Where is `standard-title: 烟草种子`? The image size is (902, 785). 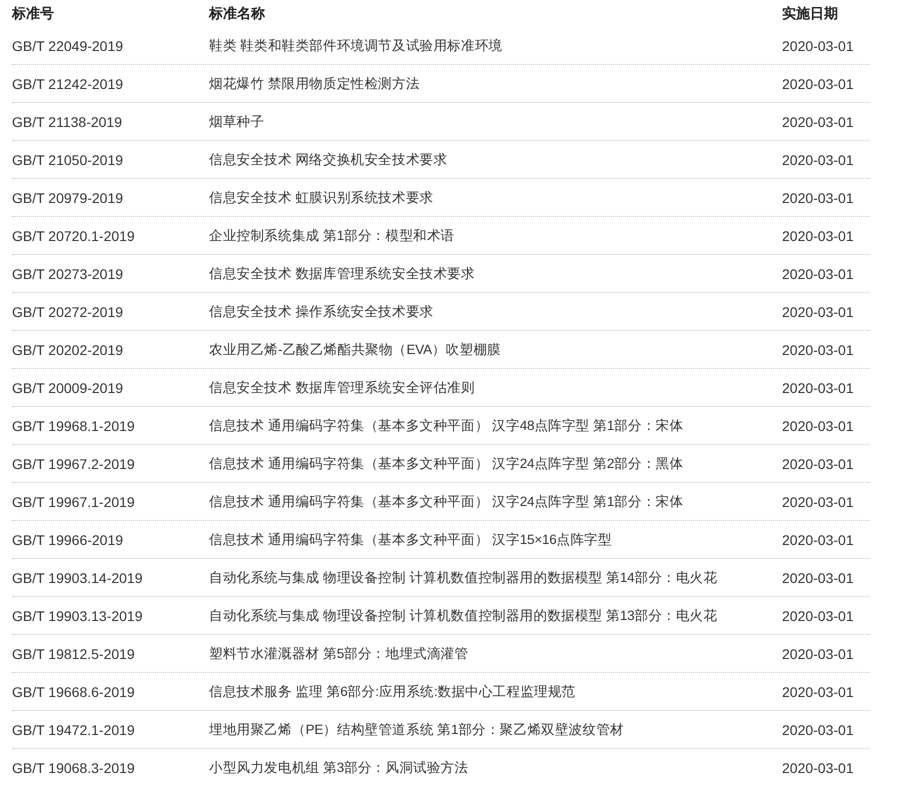 standard-title: 烟草种子 is located at coordinates (236, 121).